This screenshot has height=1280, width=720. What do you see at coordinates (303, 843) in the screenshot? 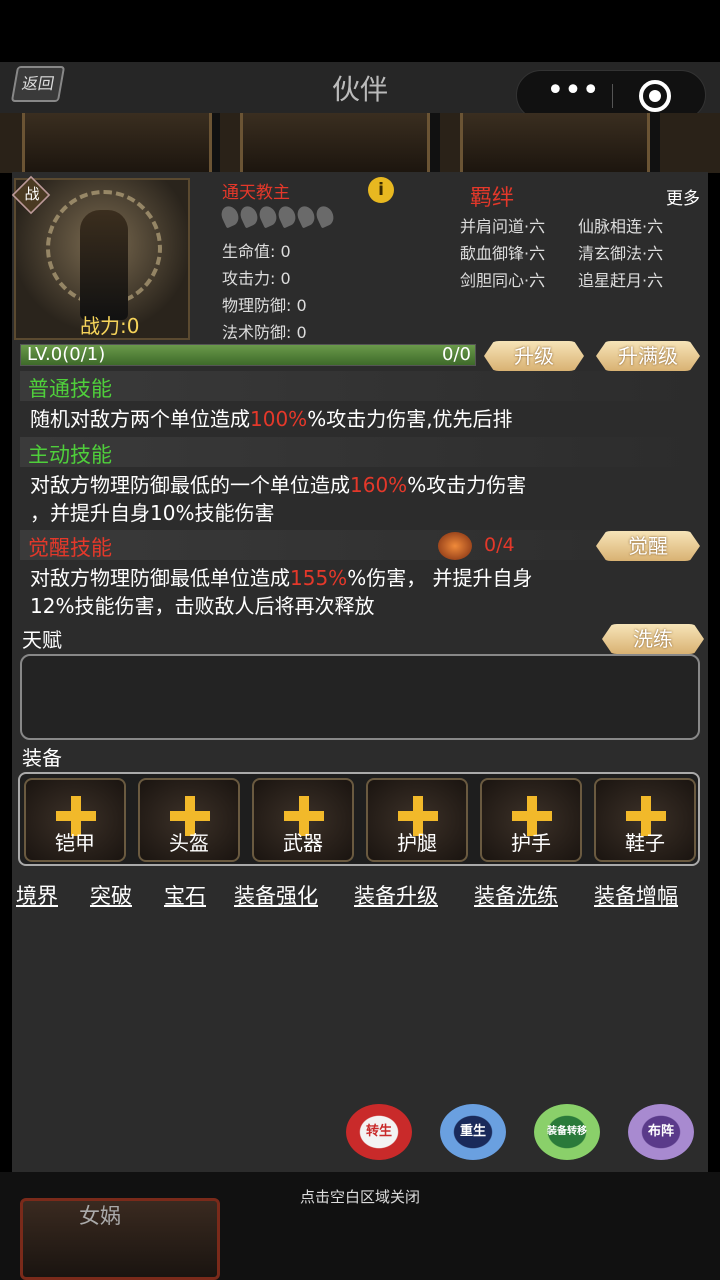
I see `slot-label: 武器` at bounding box center [303, 843].